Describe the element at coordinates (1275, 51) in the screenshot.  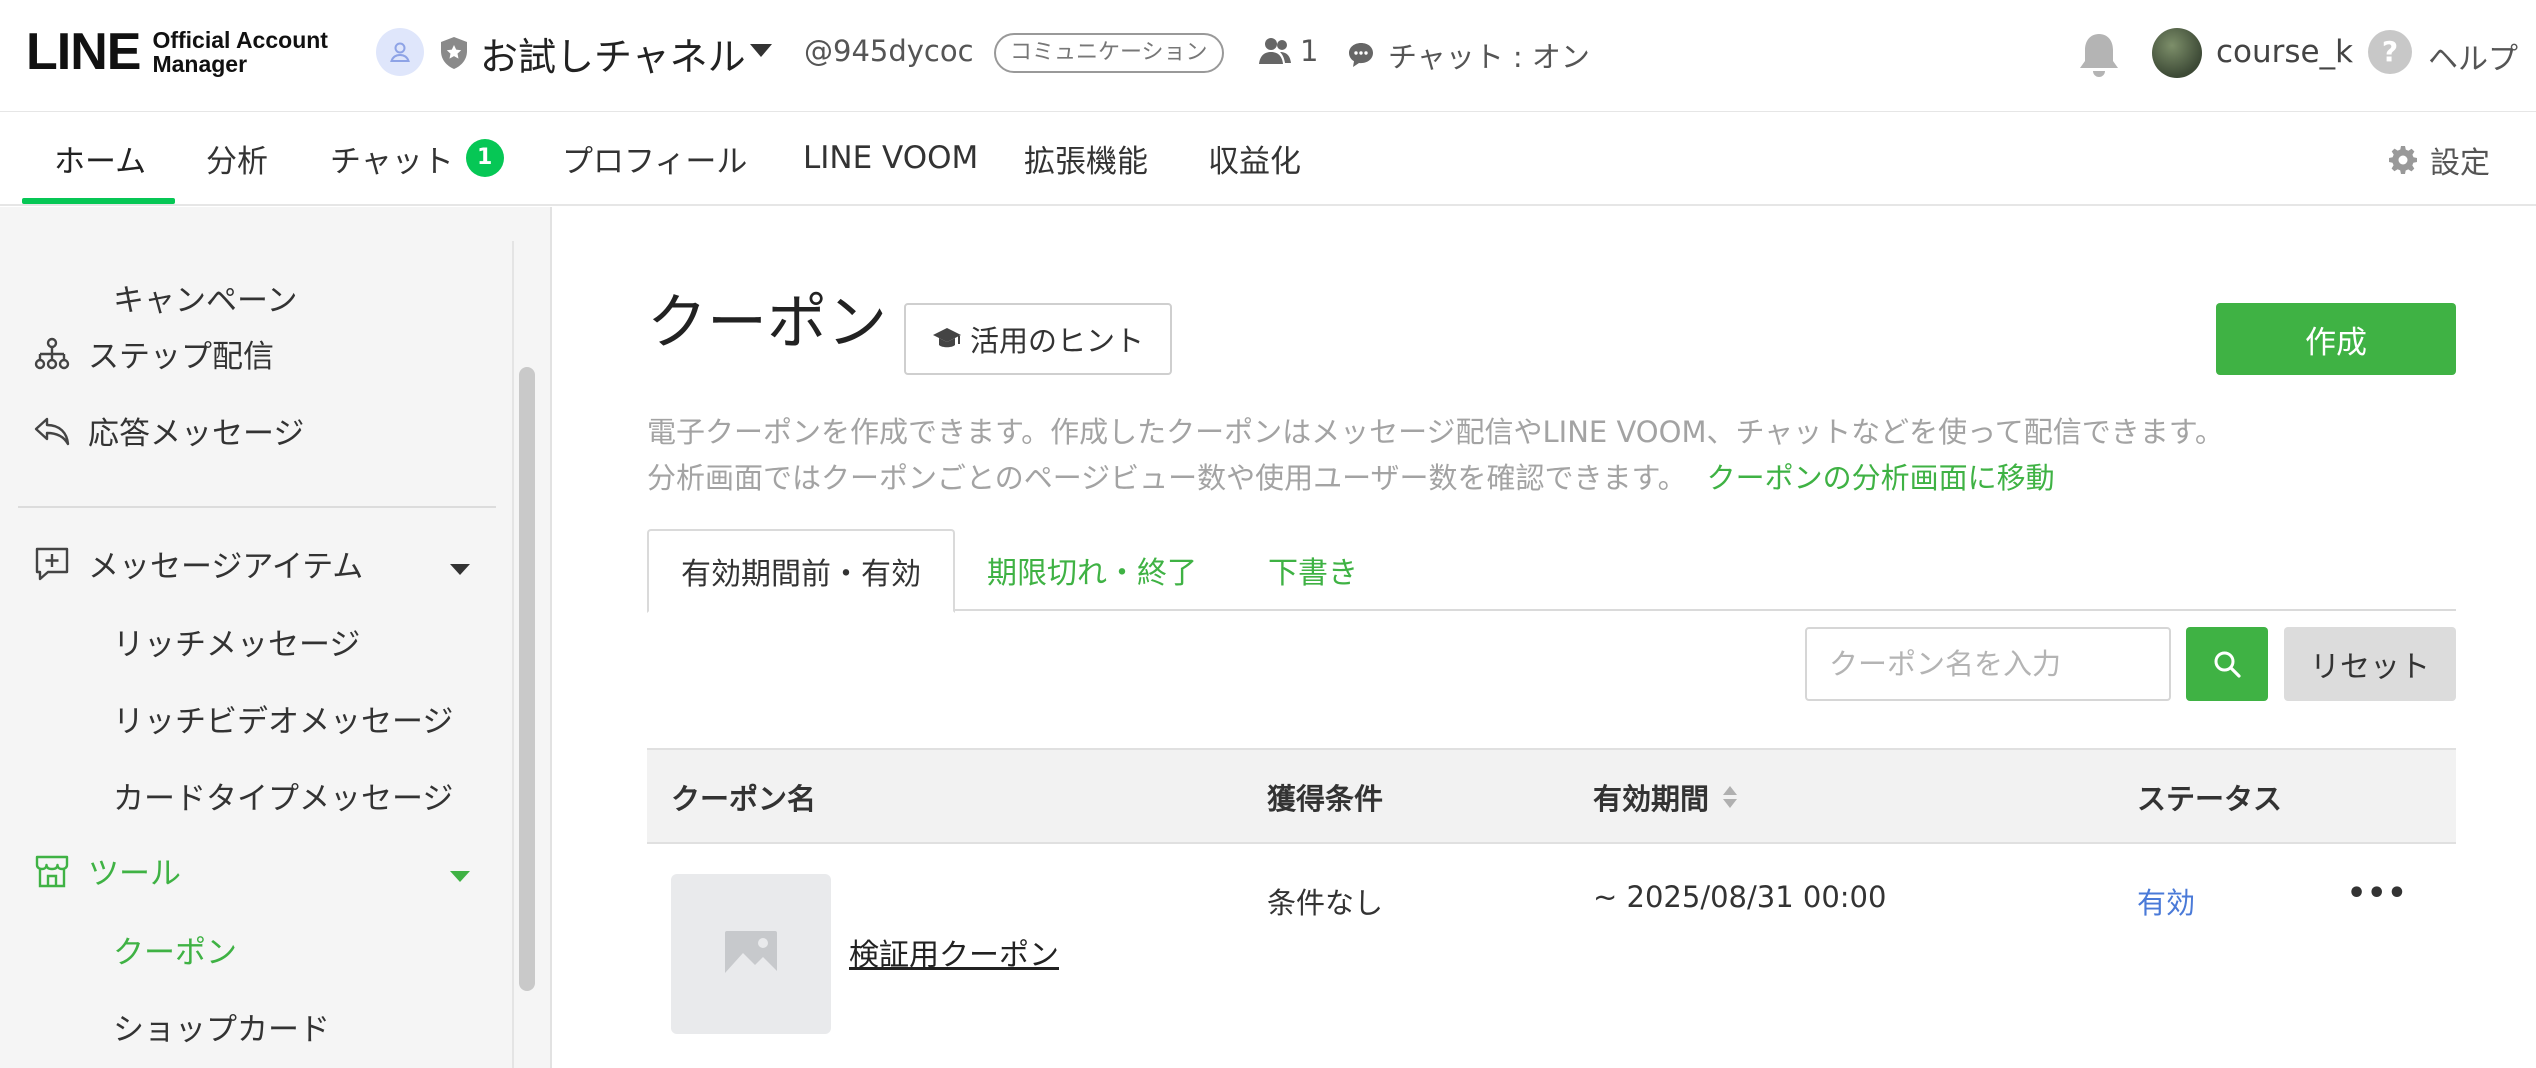
I see `people-icon` at that location.